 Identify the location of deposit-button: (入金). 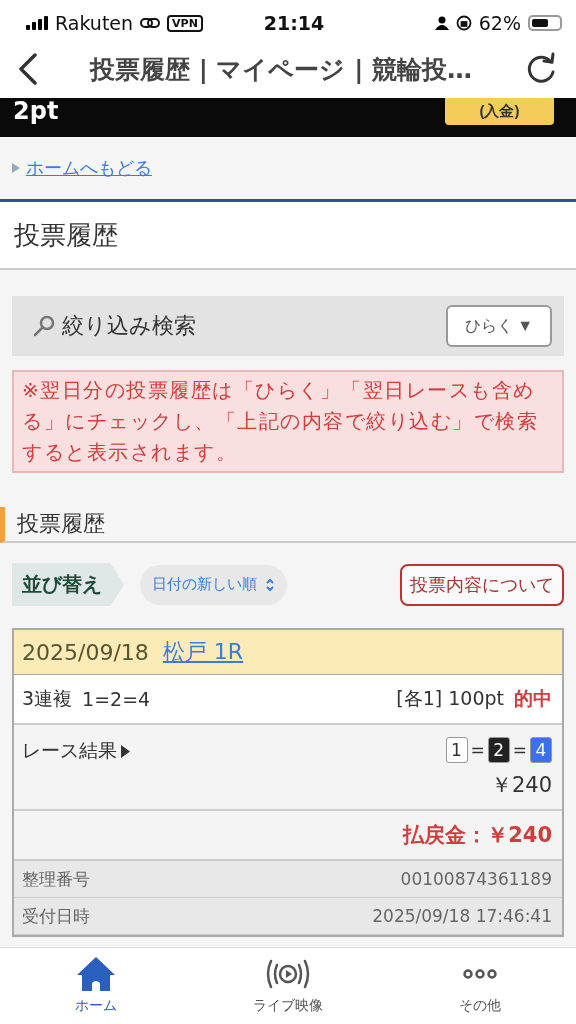
(499, 111).